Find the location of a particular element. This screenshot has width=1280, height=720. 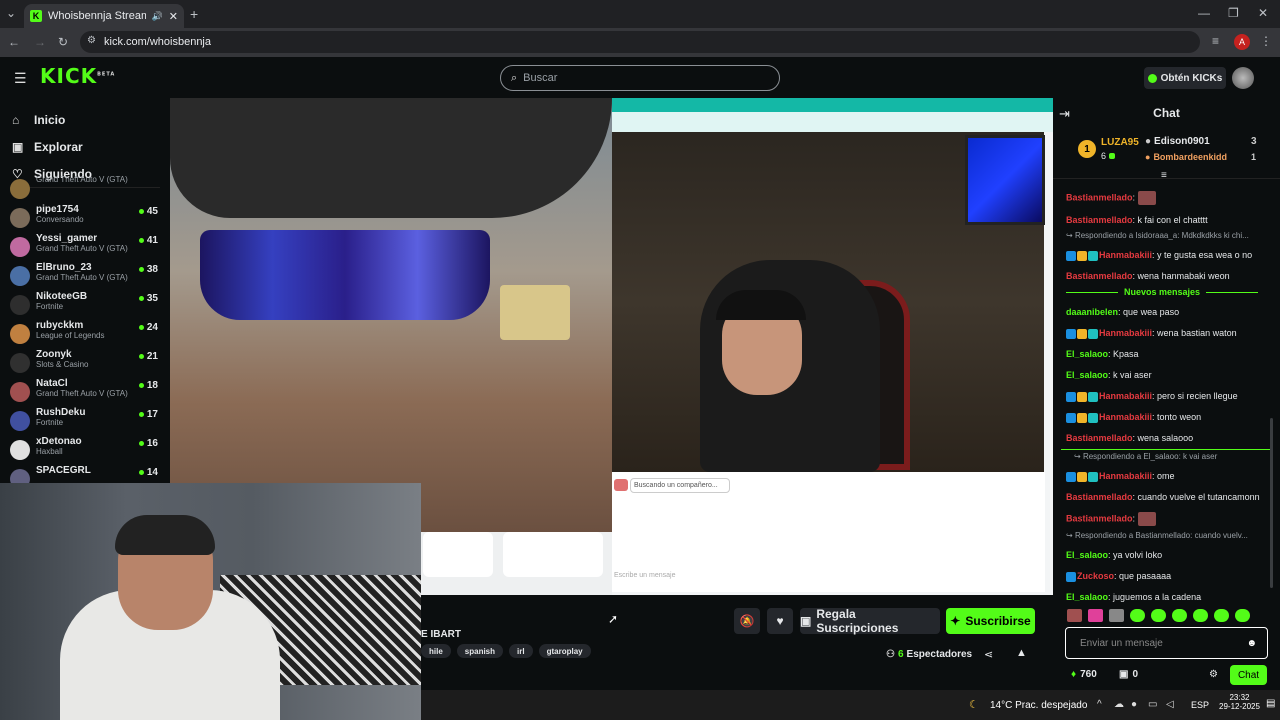

forward-icon: → is located at coordinates (40, 42).